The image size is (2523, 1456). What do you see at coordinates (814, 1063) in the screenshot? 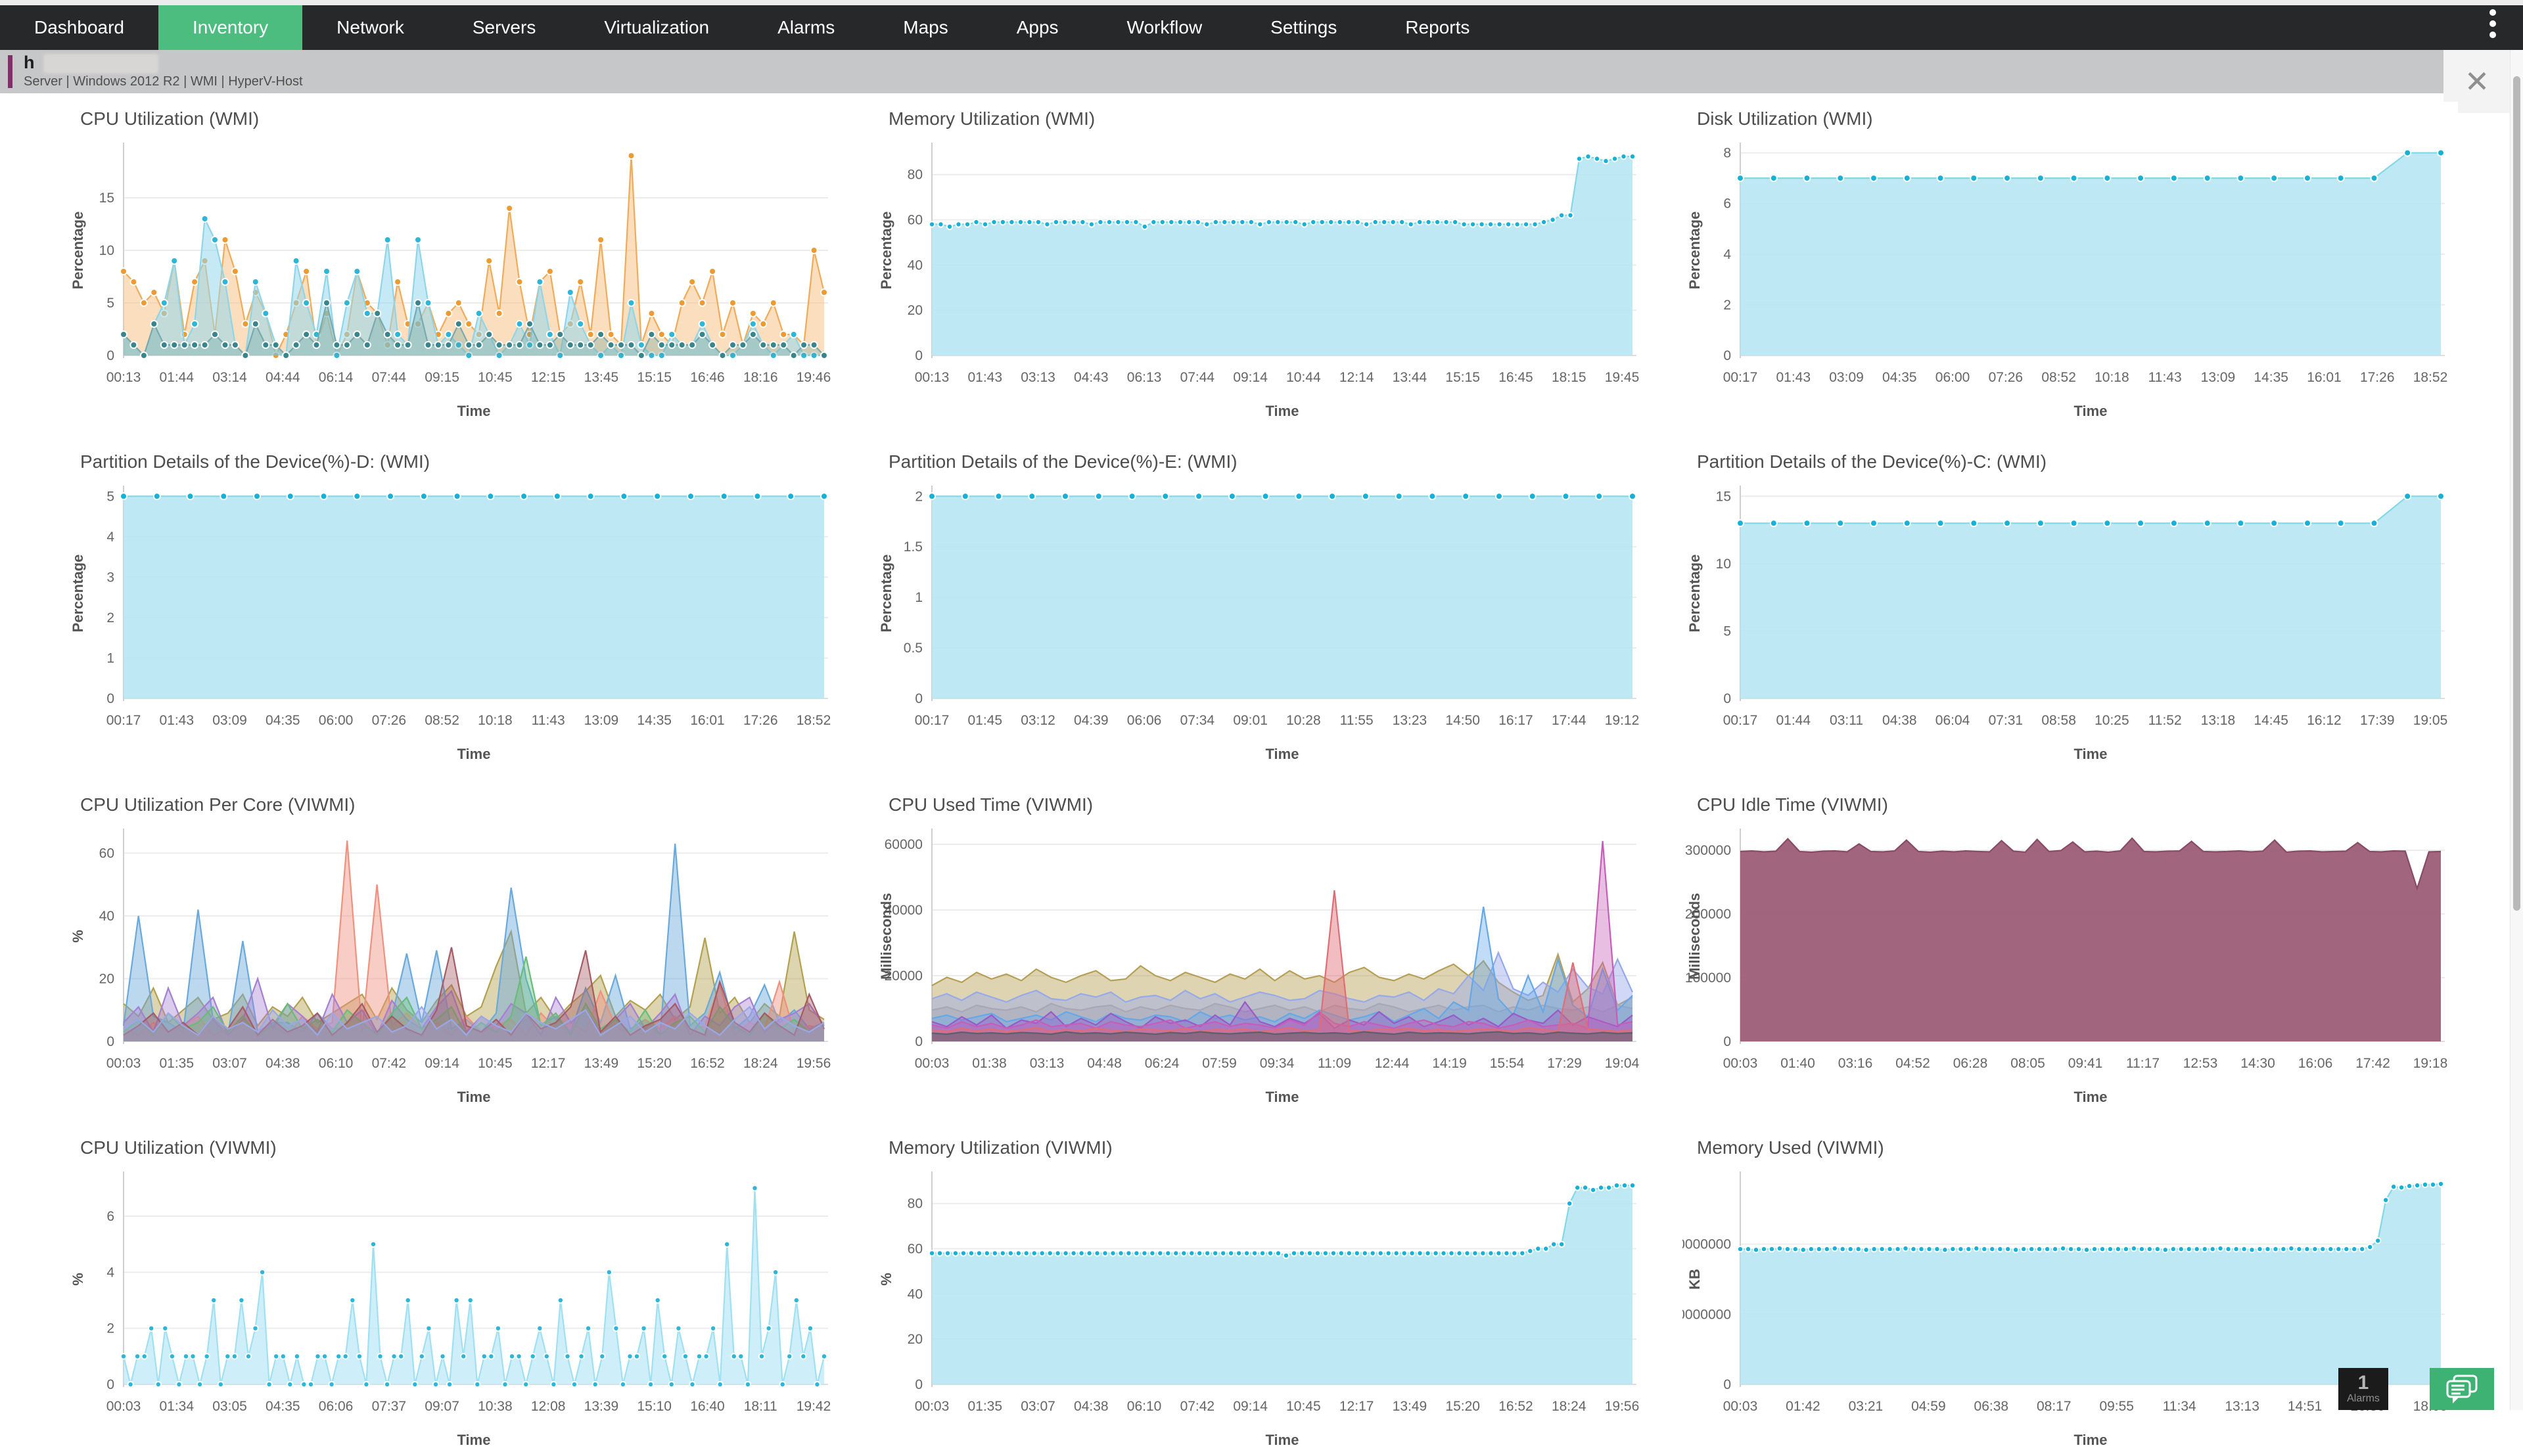
I see `svg-text: 19:56` at bounding box center [814, 1063].